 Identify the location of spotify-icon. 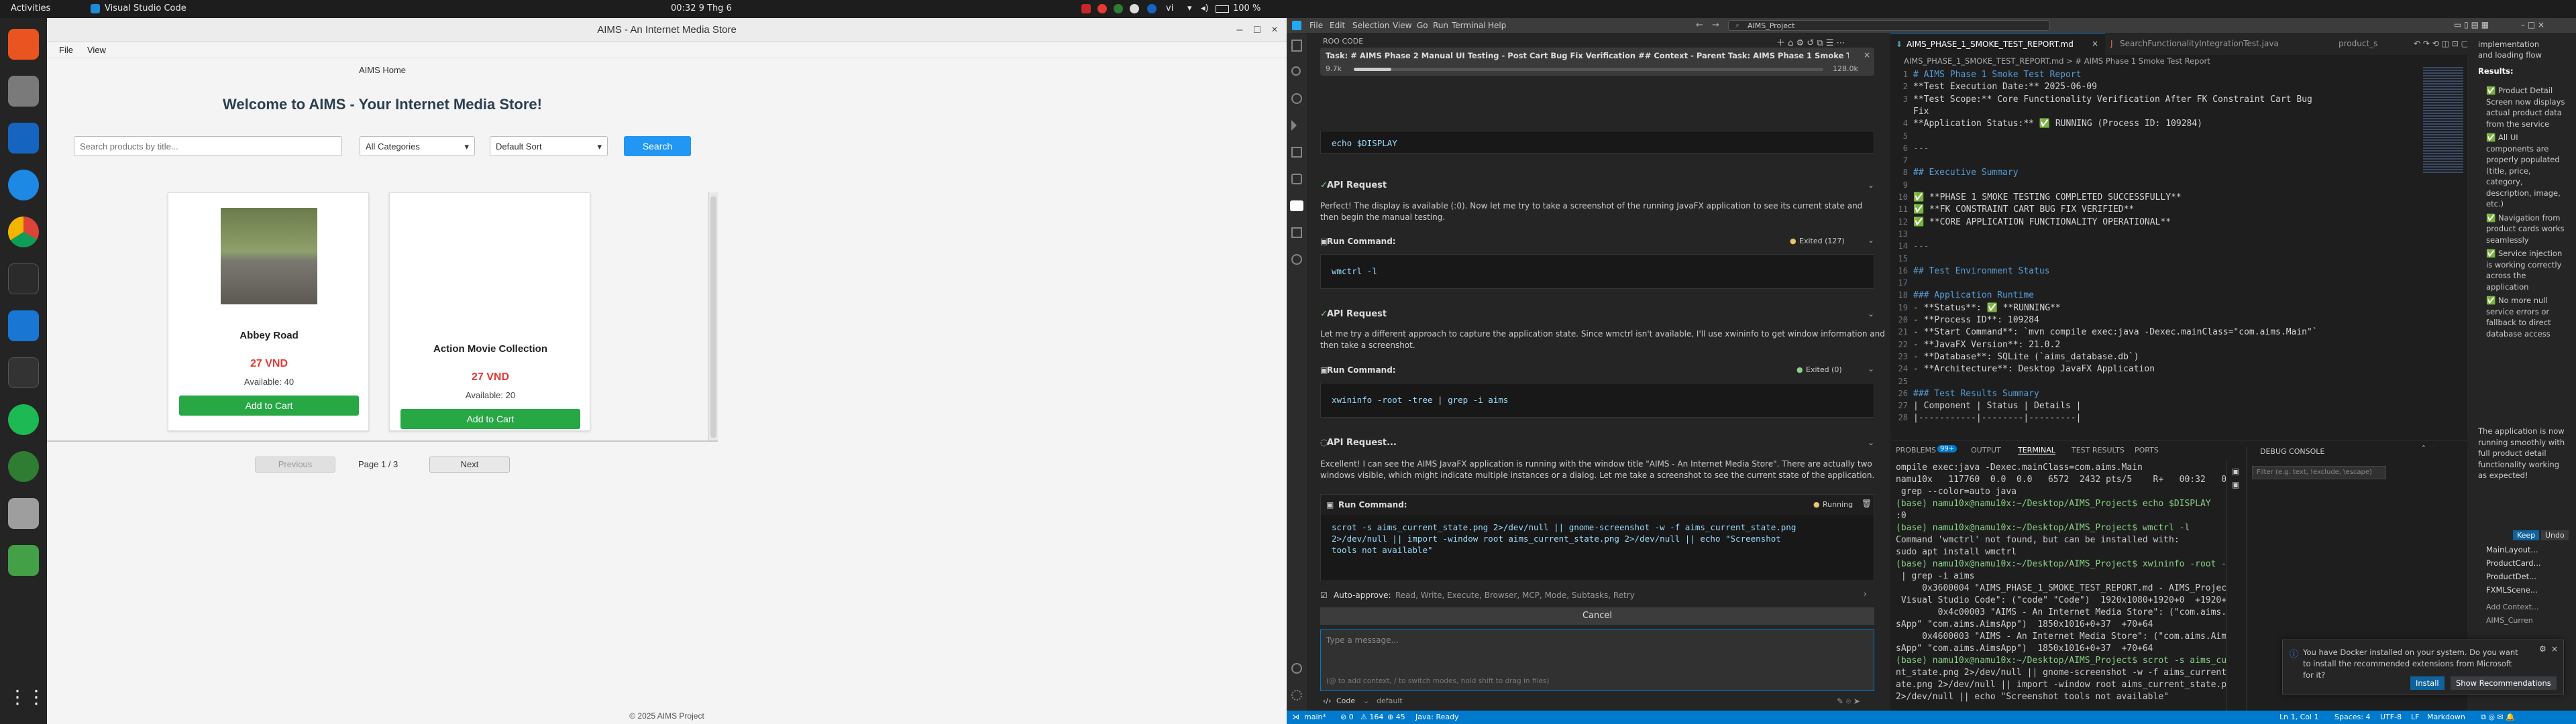
(23, 419).